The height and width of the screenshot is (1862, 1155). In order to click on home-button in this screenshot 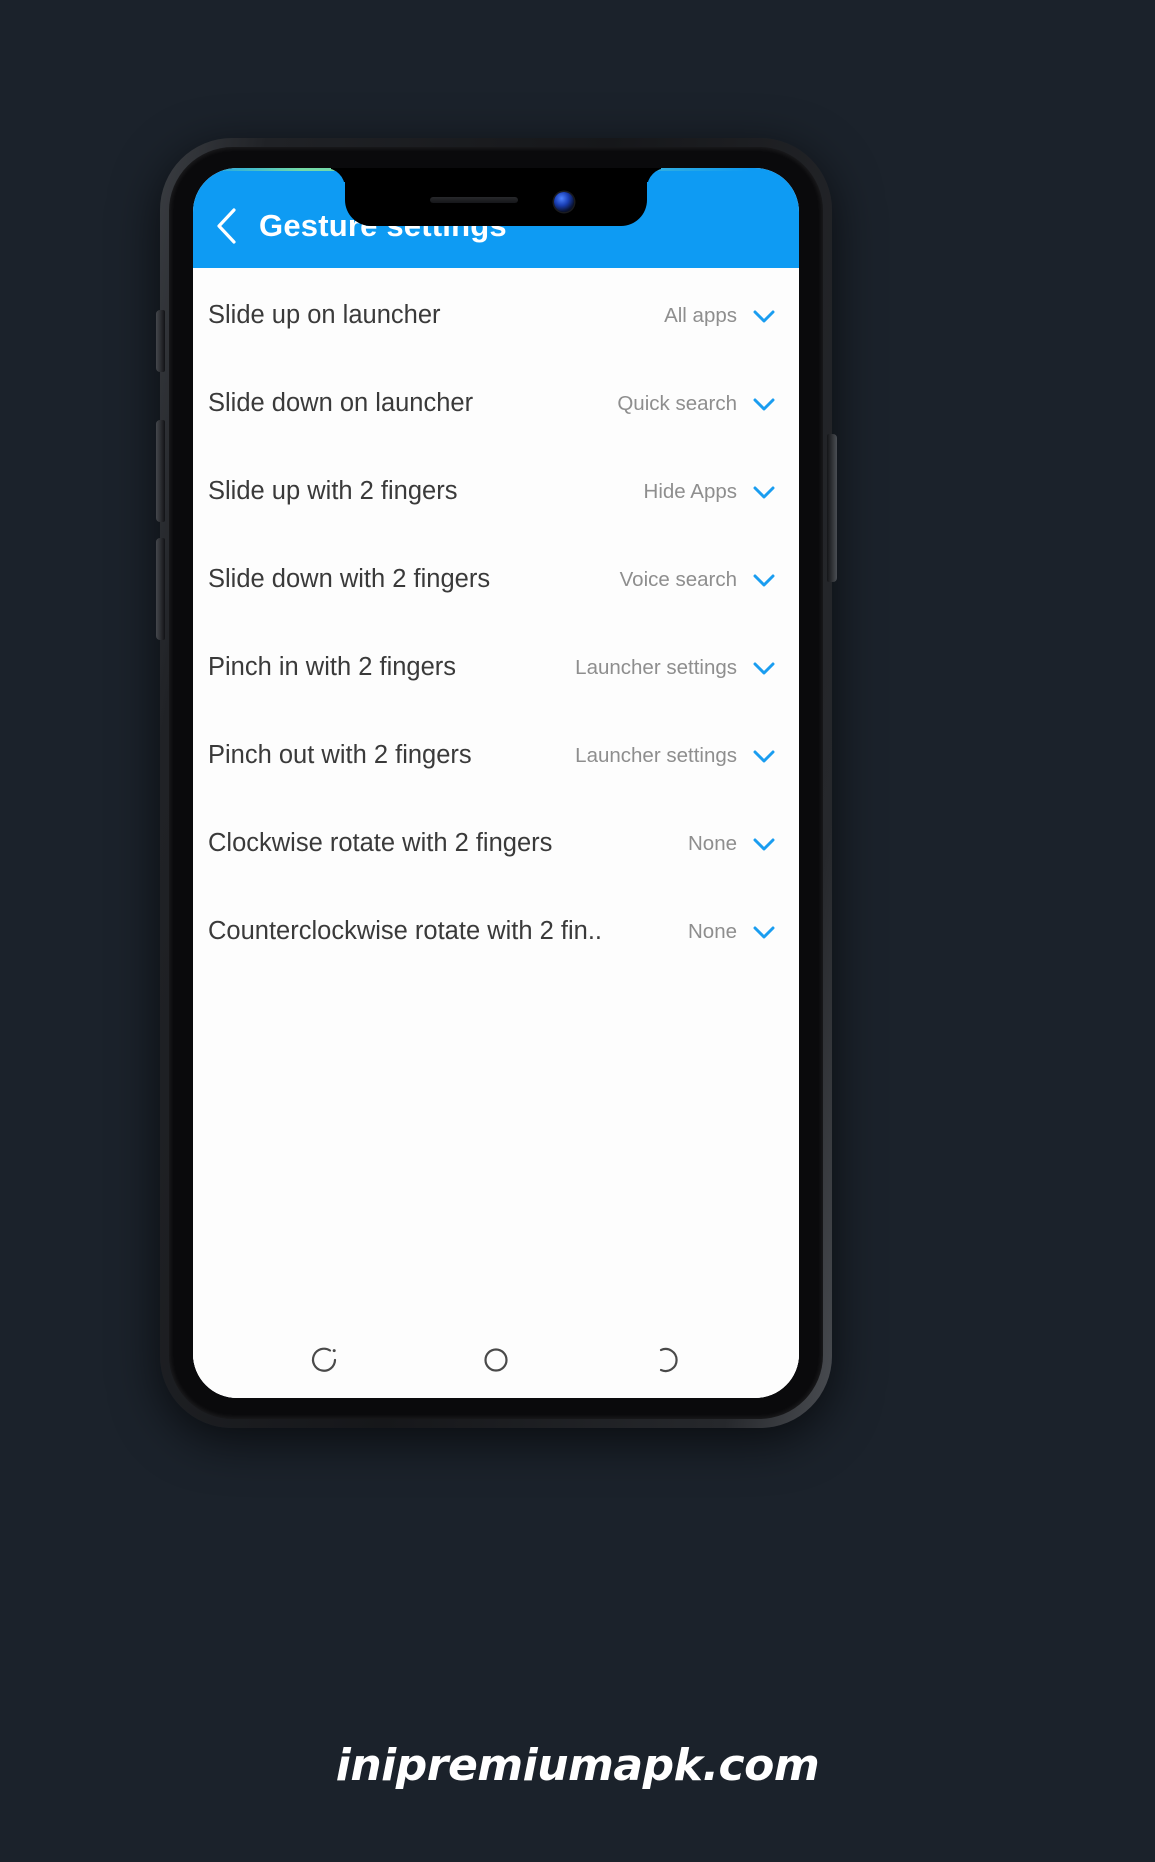, I will do `click(496, 1360)`.